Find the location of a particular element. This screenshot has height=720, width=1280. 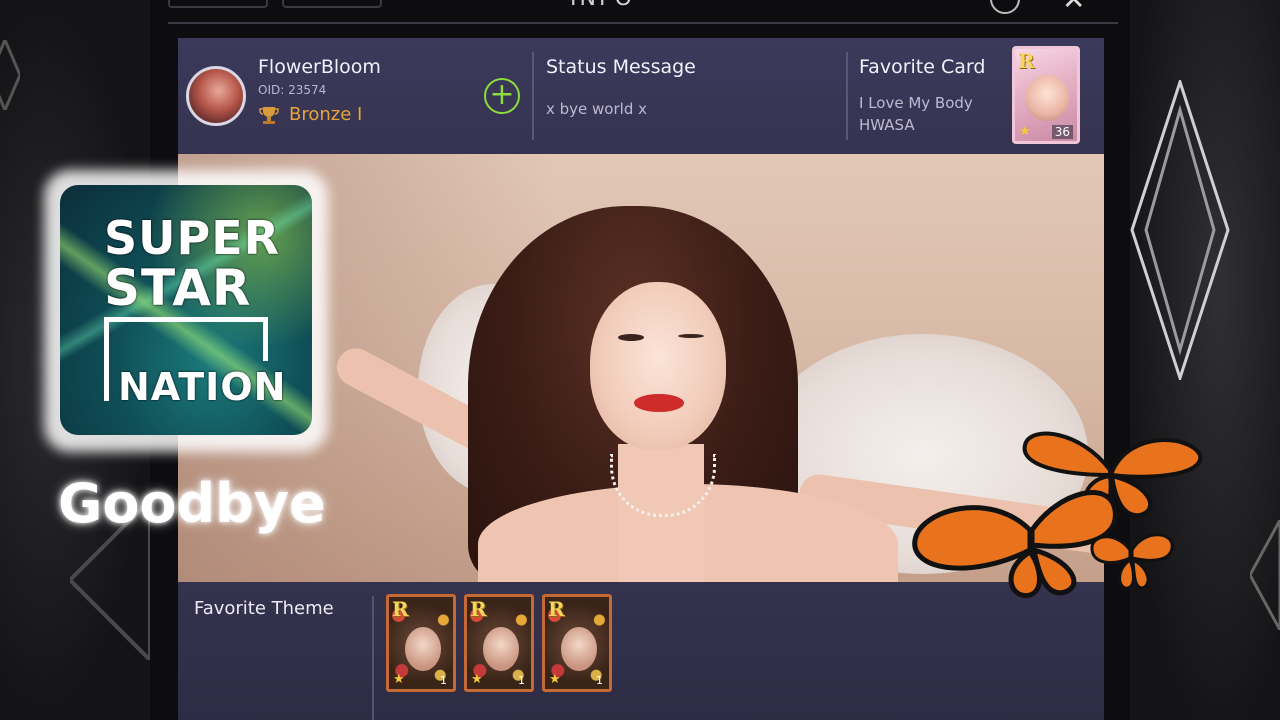

add-friend-button: + is located at coordinates (502, 96).